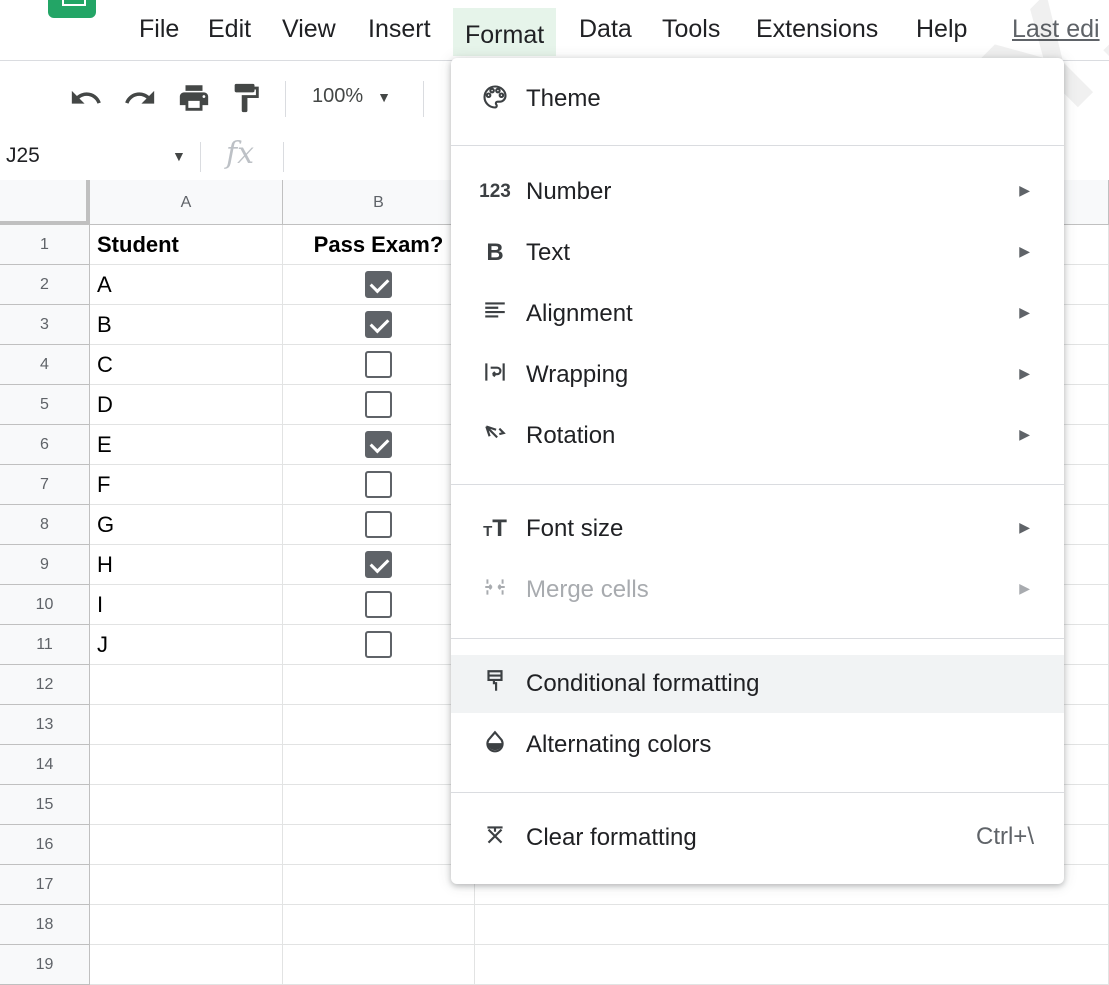  What do you see at coordinates (757, 745) in the screenshot?
I see `menu-item-alternating-colors: Alternating colors` at bounding box center [757, 745].